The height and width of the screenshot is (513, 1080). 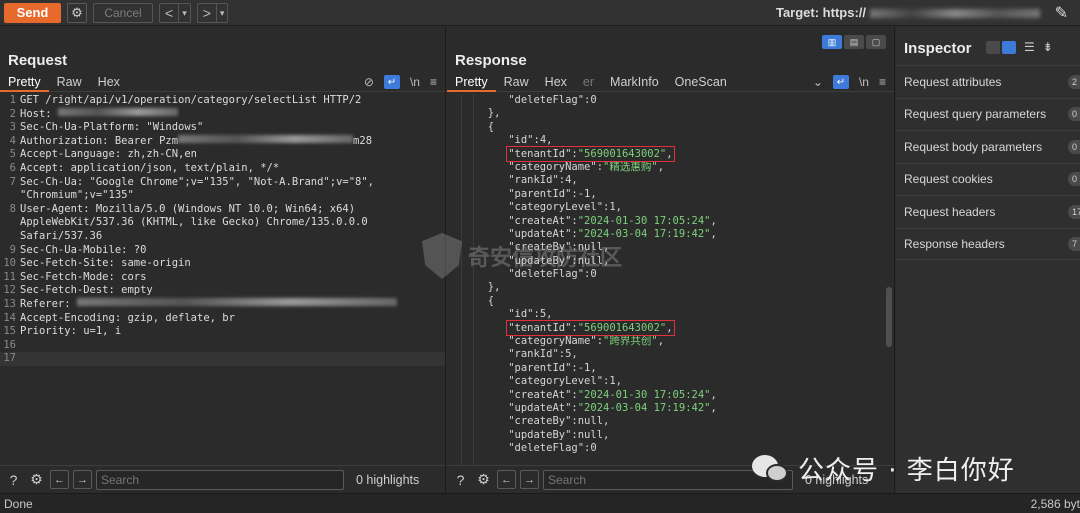 What do you see at coordinates (32, 12) in the screenshot?
I see `send-button: Send` at bounding box center [32, 12].